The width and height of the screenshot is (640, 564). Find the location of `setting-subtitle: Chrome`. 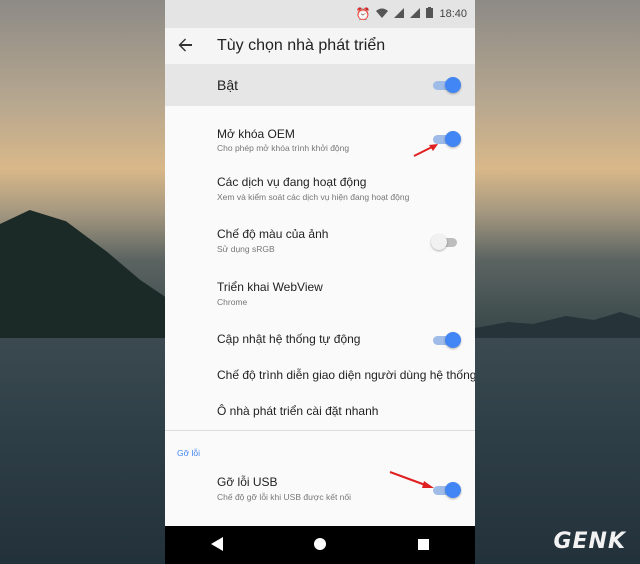

setting-subtitle: Chrome is located at coordinates (232, 302).